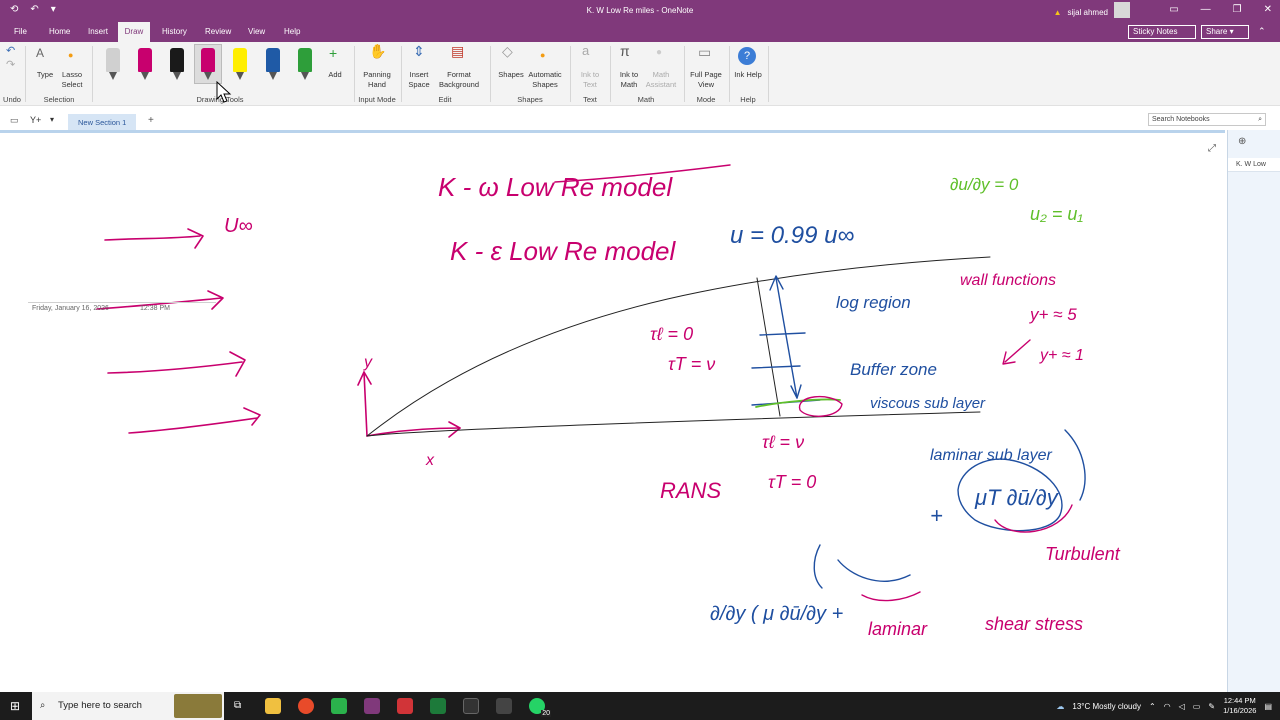  Describe the element at coordinates (405, 706) in the screenshot. I see `recorder-icon` at that location.